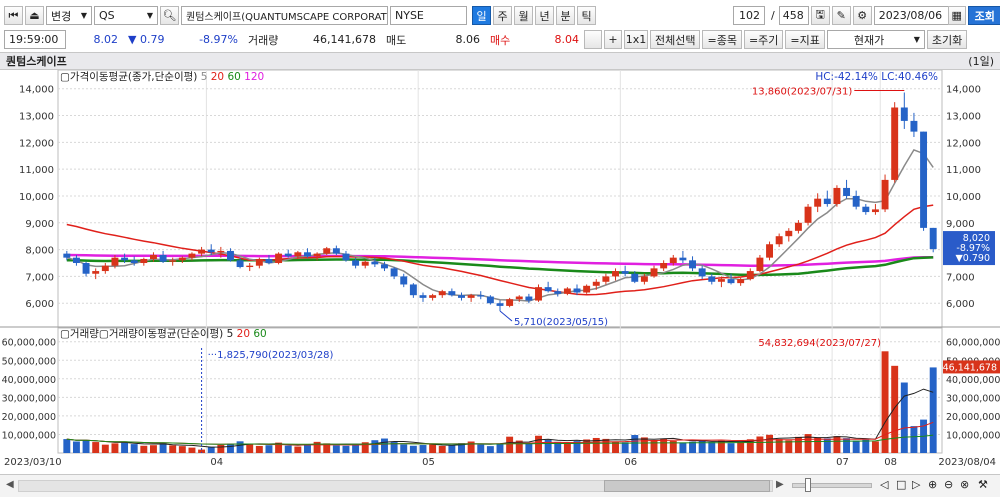 The width and height of the screenshot is (1000, 497). I want to click on pen-button: ✎, so click(841, 15).